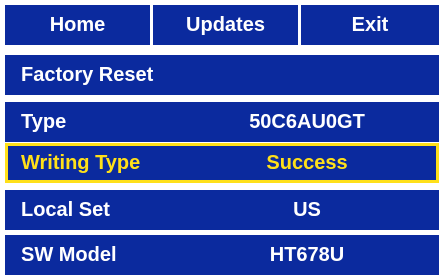  Describe the element at coordinates (222, 122) in the screenshot. I see `menu-item-type: Type 50C6AU0GT` at that location.